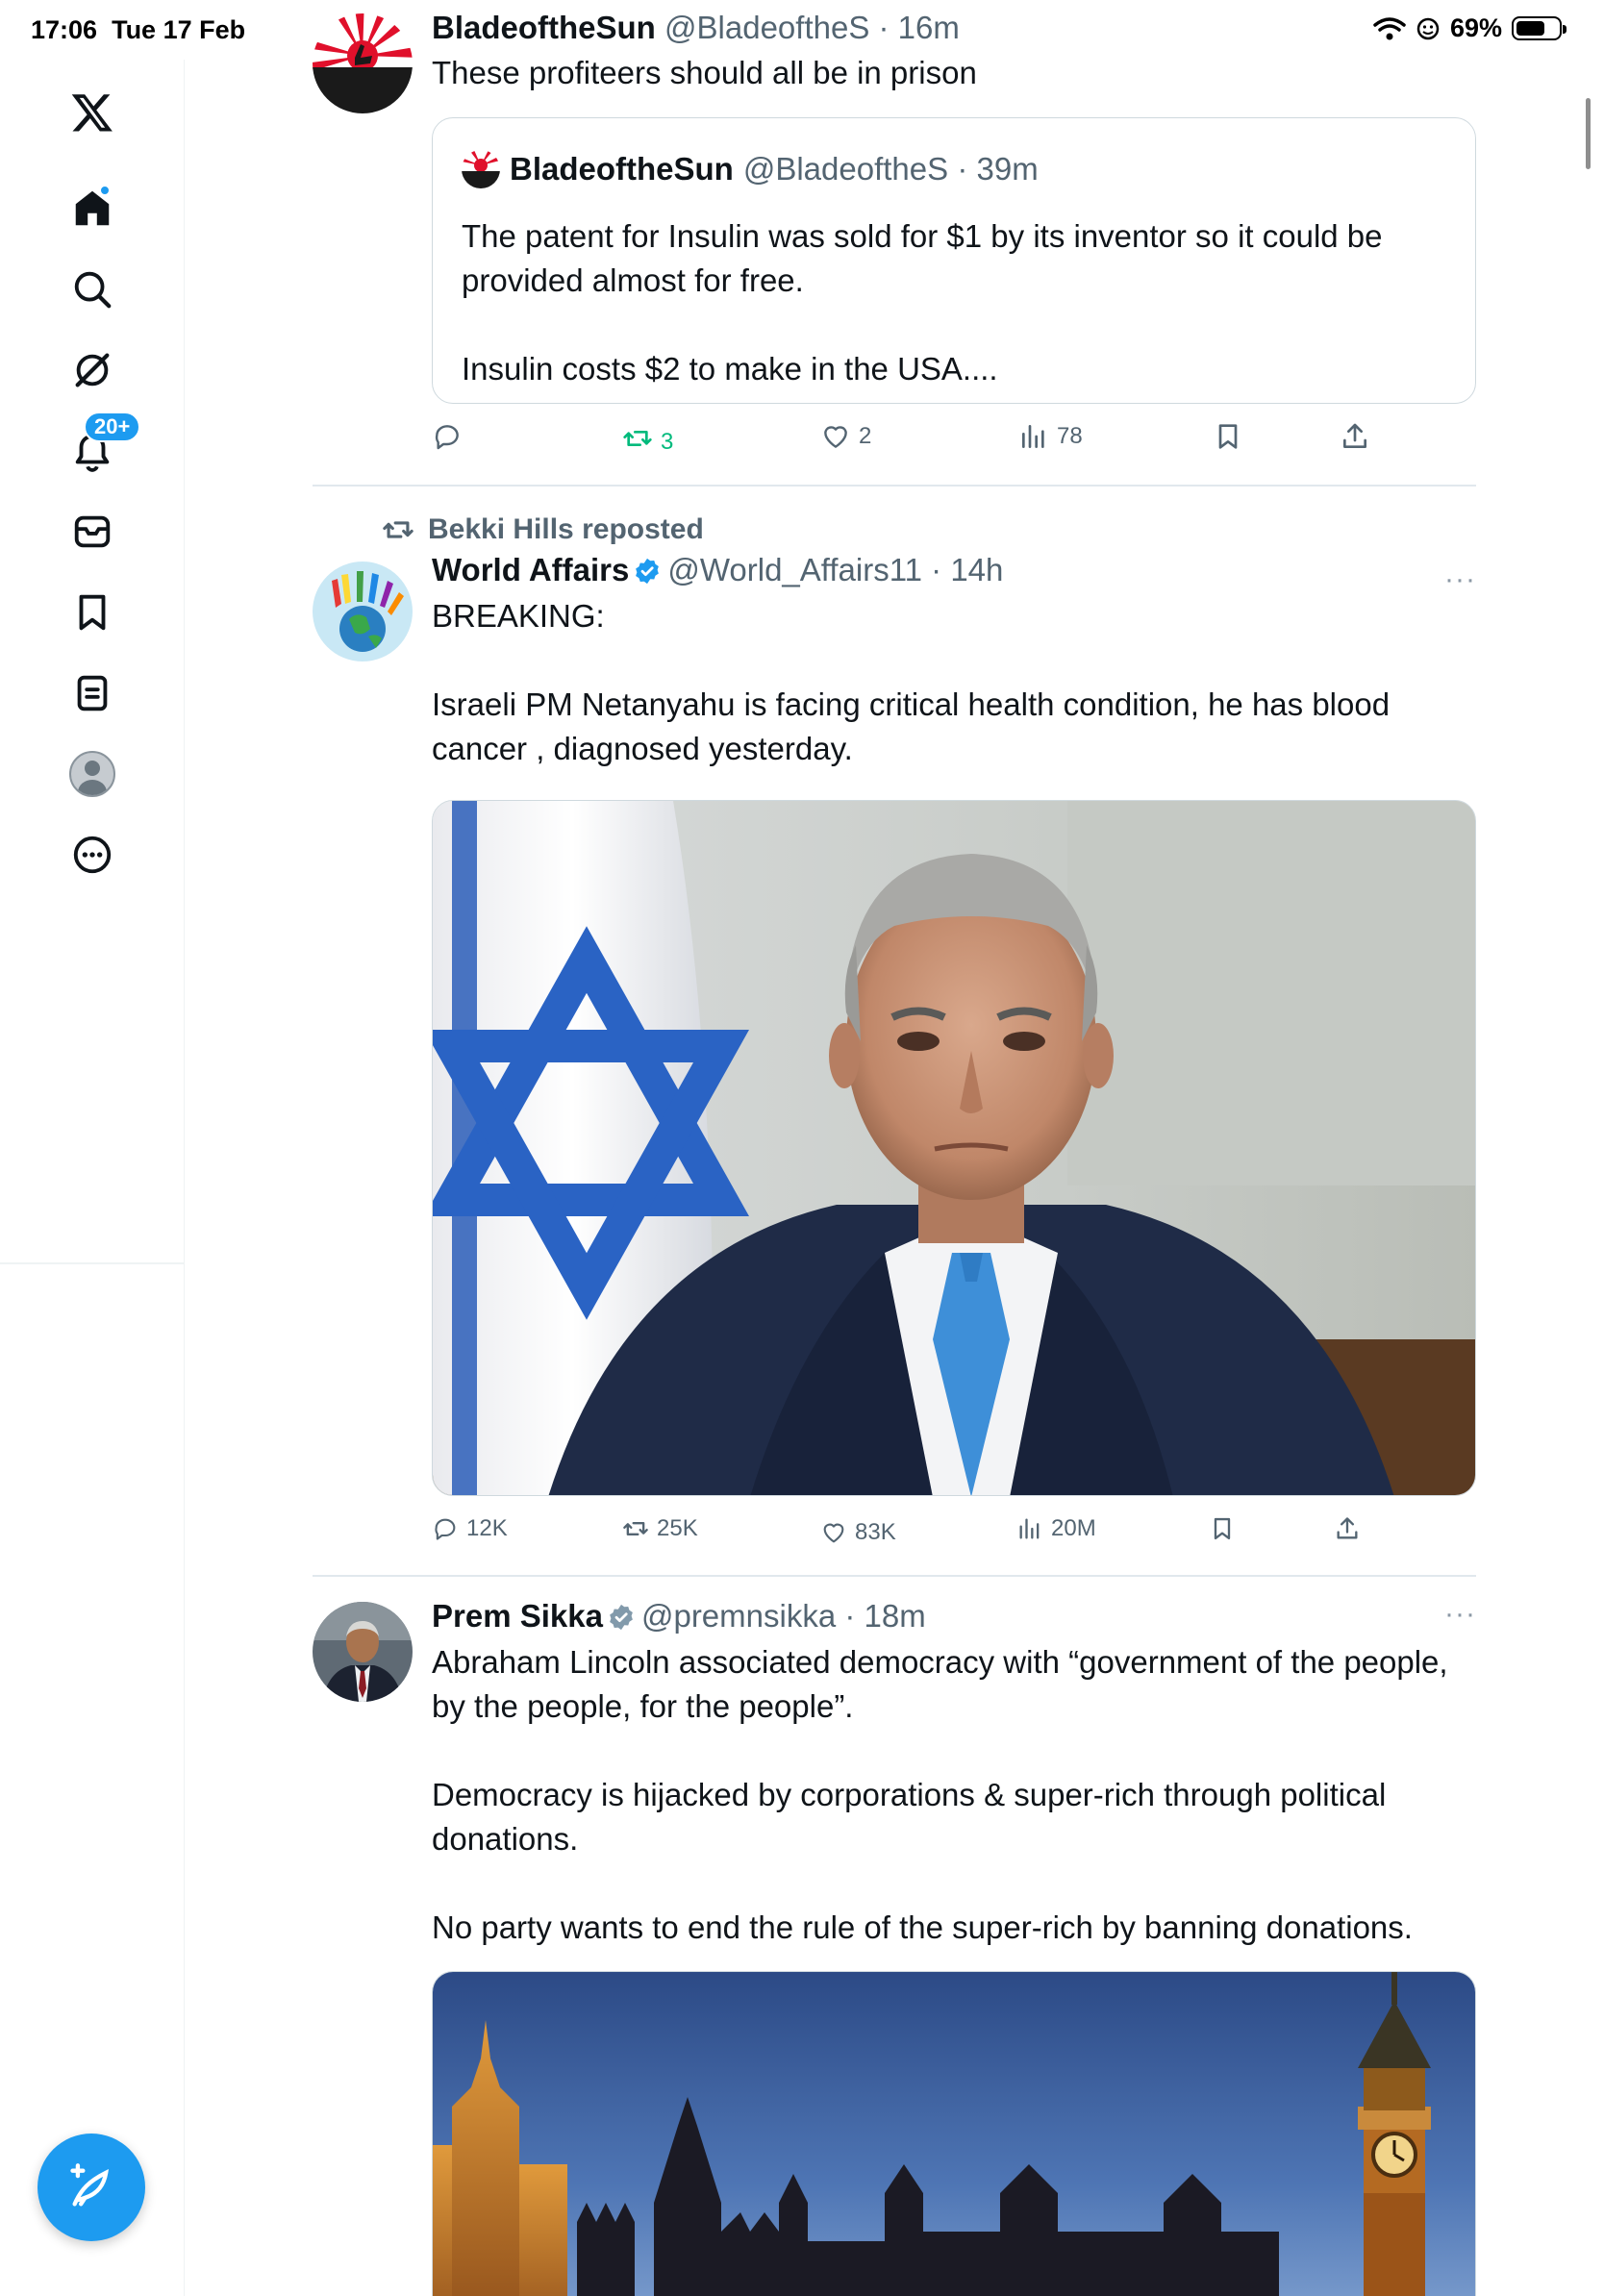 This screenshot has height=2296, width=1604. Describe the element at coordinates (1070, 436) in the screenshot. I see `views-count: 78` at that location.